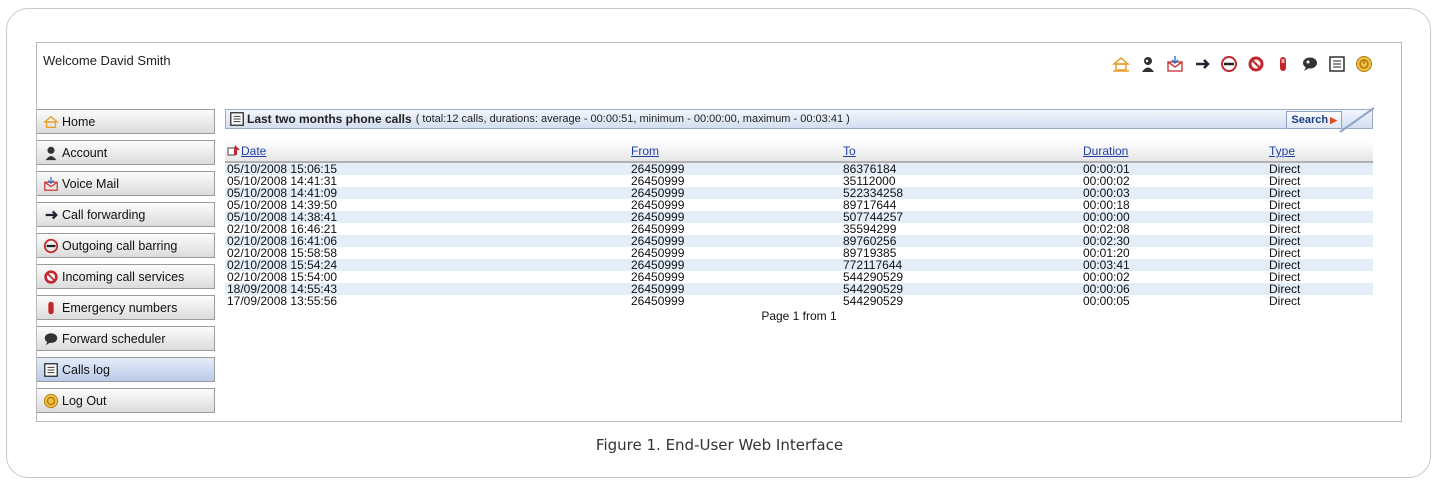 The height and width of the screenshot is (485, 1439). What do you see at coordinates (735, 152) in the screenshot?
I see `column-header-from: From` at bounding box center [735, 152].